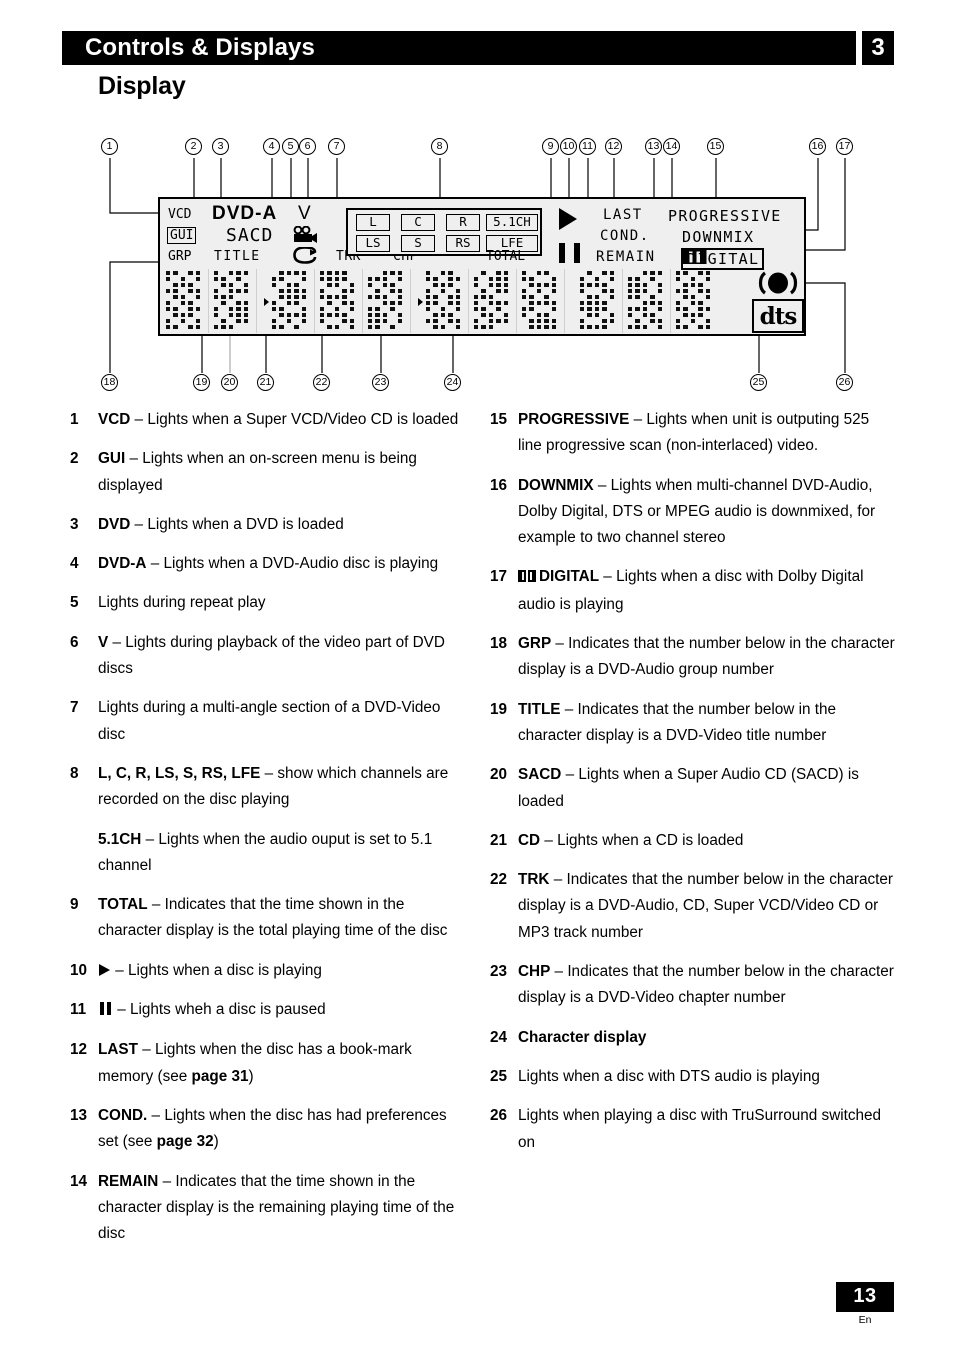 This screenshot has height=1348, width=954. I want to click on list-item-number: 6, so click(74, 642).